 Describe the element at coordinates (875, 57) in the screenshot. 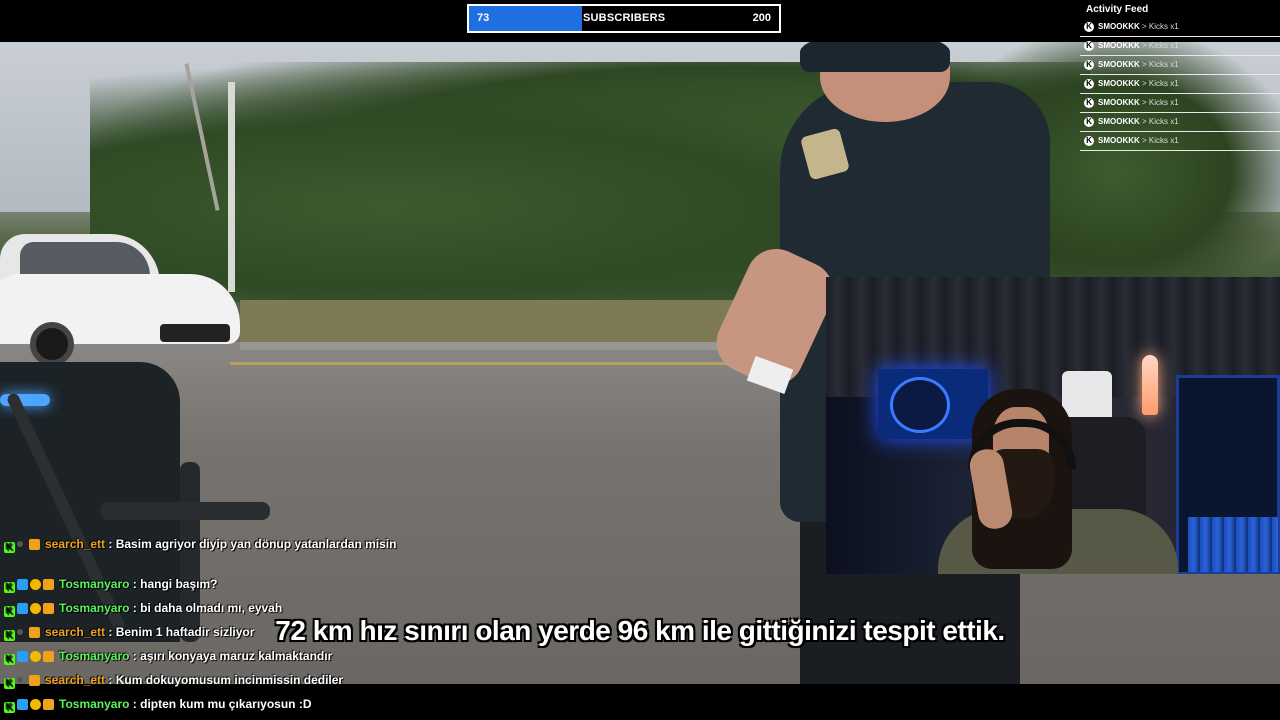

I see `officer-cap` at that location.